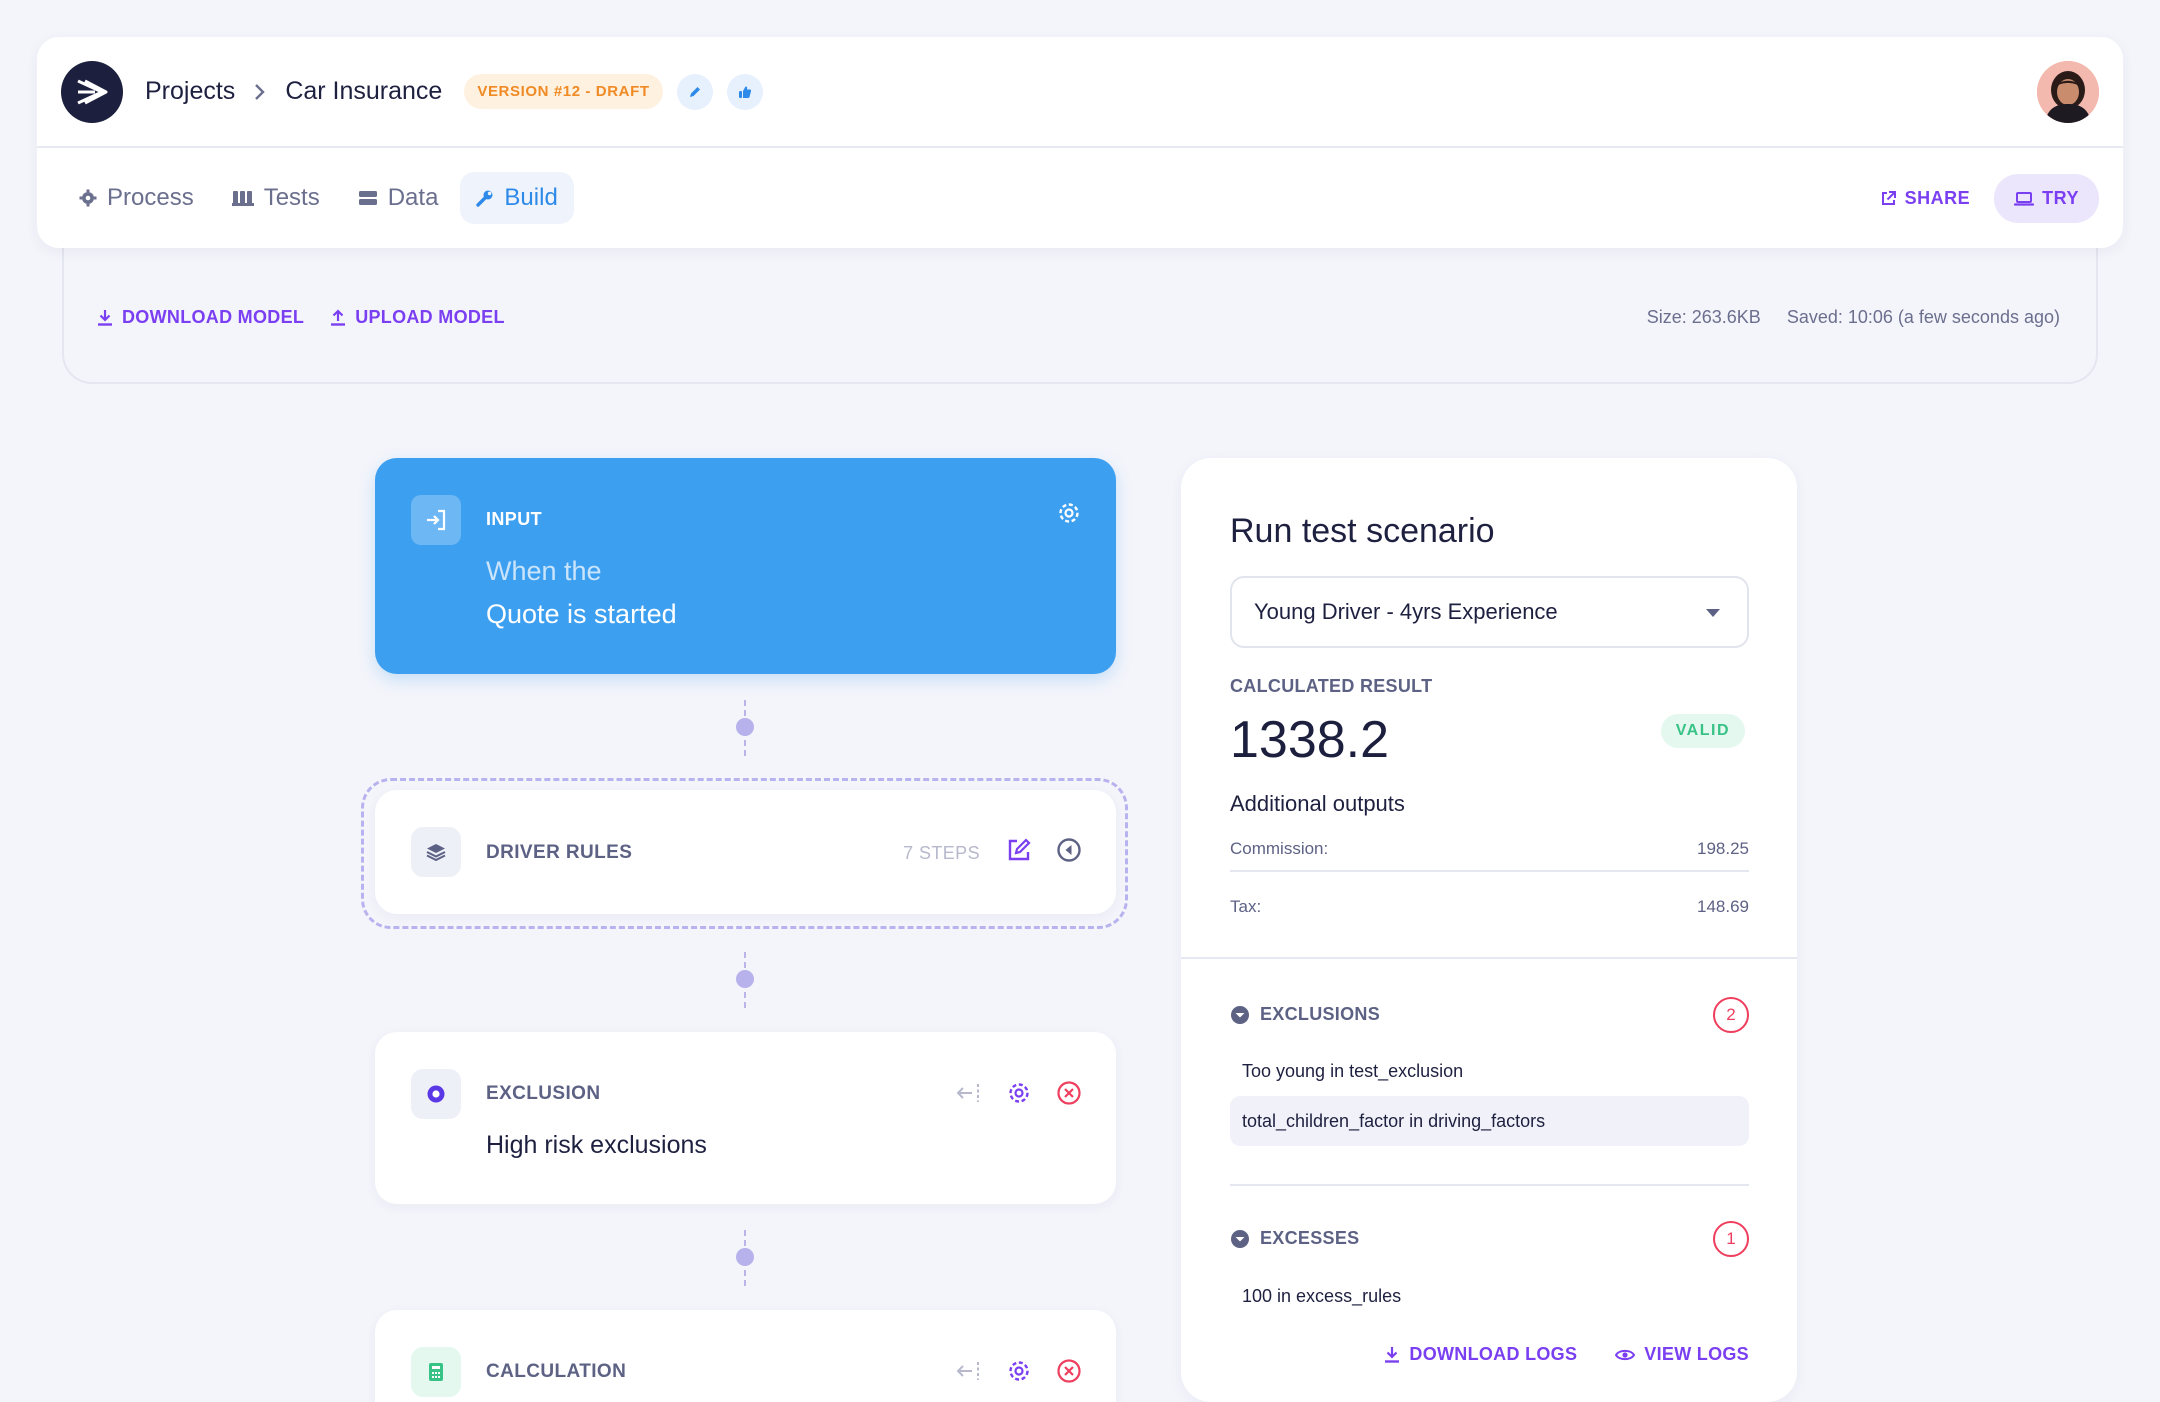 The image size is (2160, 1402). I want to click on edit-version-button, so click(694, 91).